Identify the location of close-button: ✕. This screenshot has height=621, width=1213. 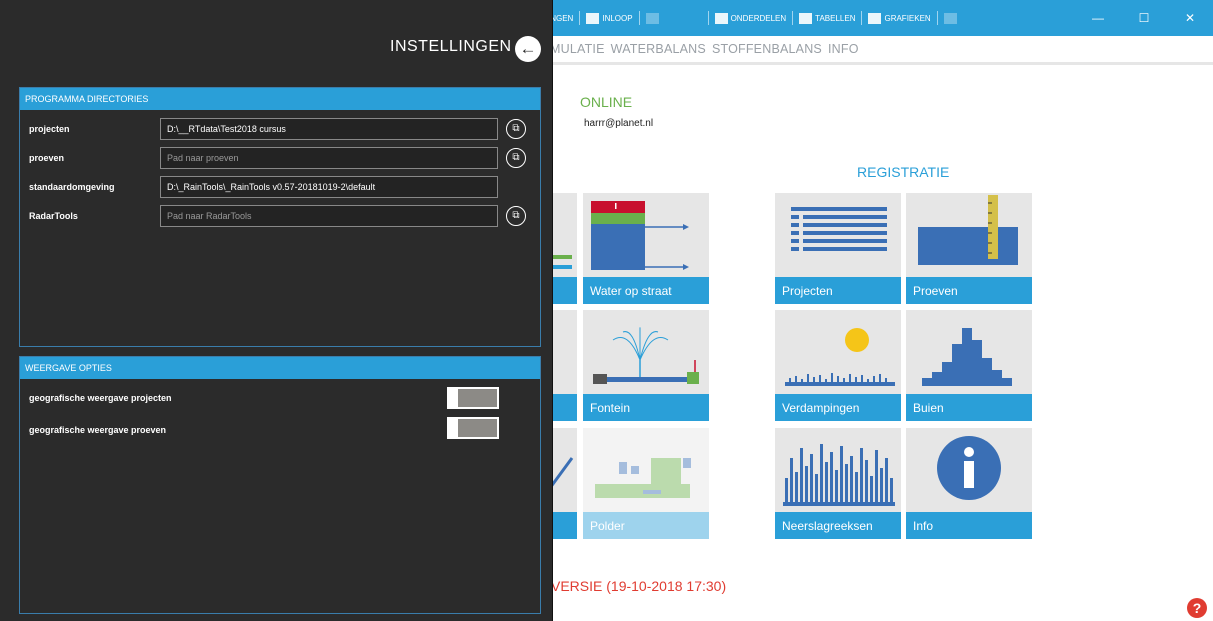
(1190, 18).